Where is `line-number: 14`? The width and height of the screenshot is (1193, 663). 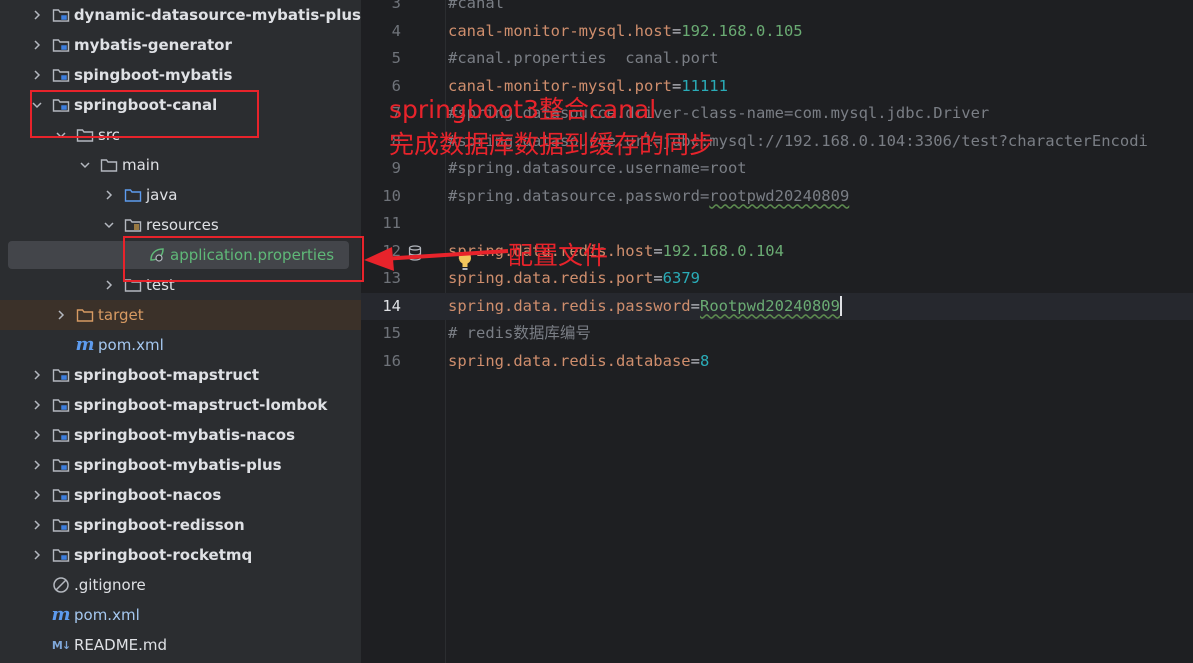
line-number: 14 is located at coordinates (391, 305).